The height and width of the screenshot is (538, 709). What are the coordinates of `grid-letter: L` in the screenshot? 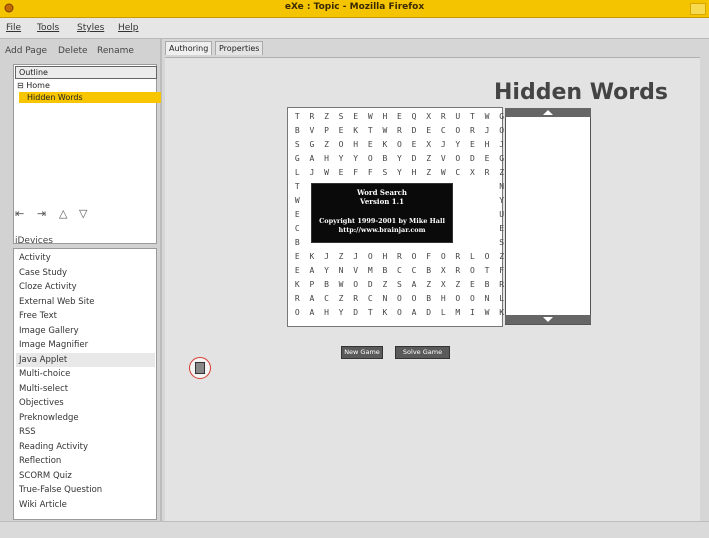 It's located at (297, 174).